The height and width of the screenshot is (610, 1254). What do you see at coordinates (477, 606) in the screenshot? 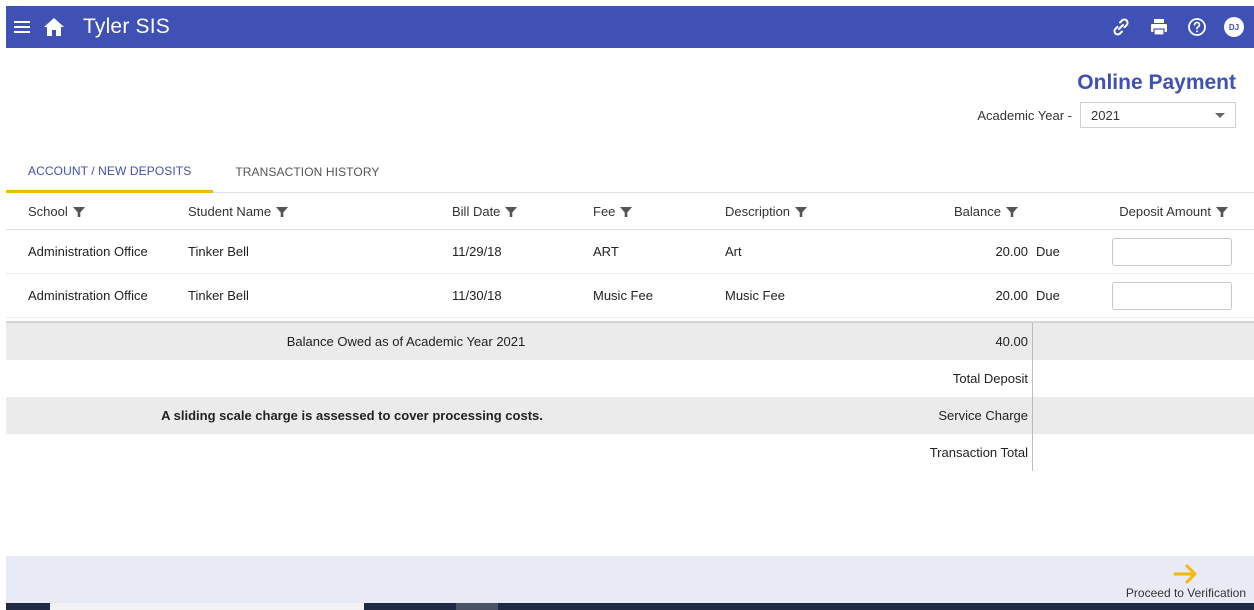
I see `taskbar-item` at bounding box center [477, 606].